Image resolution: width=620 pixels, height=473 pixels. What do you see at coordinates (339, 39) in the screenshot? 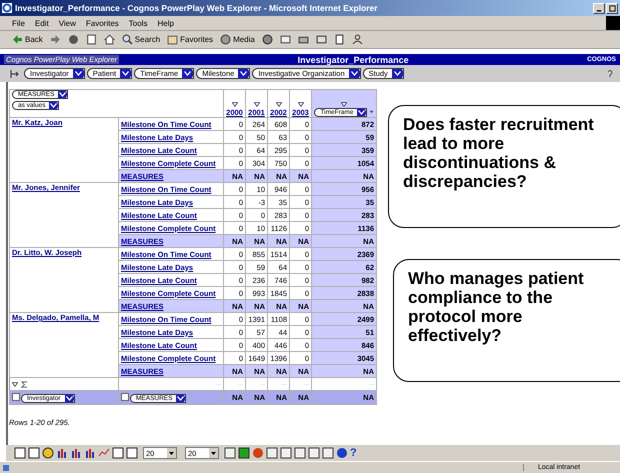
I see `document-icon` at bounding box center [339, 39].